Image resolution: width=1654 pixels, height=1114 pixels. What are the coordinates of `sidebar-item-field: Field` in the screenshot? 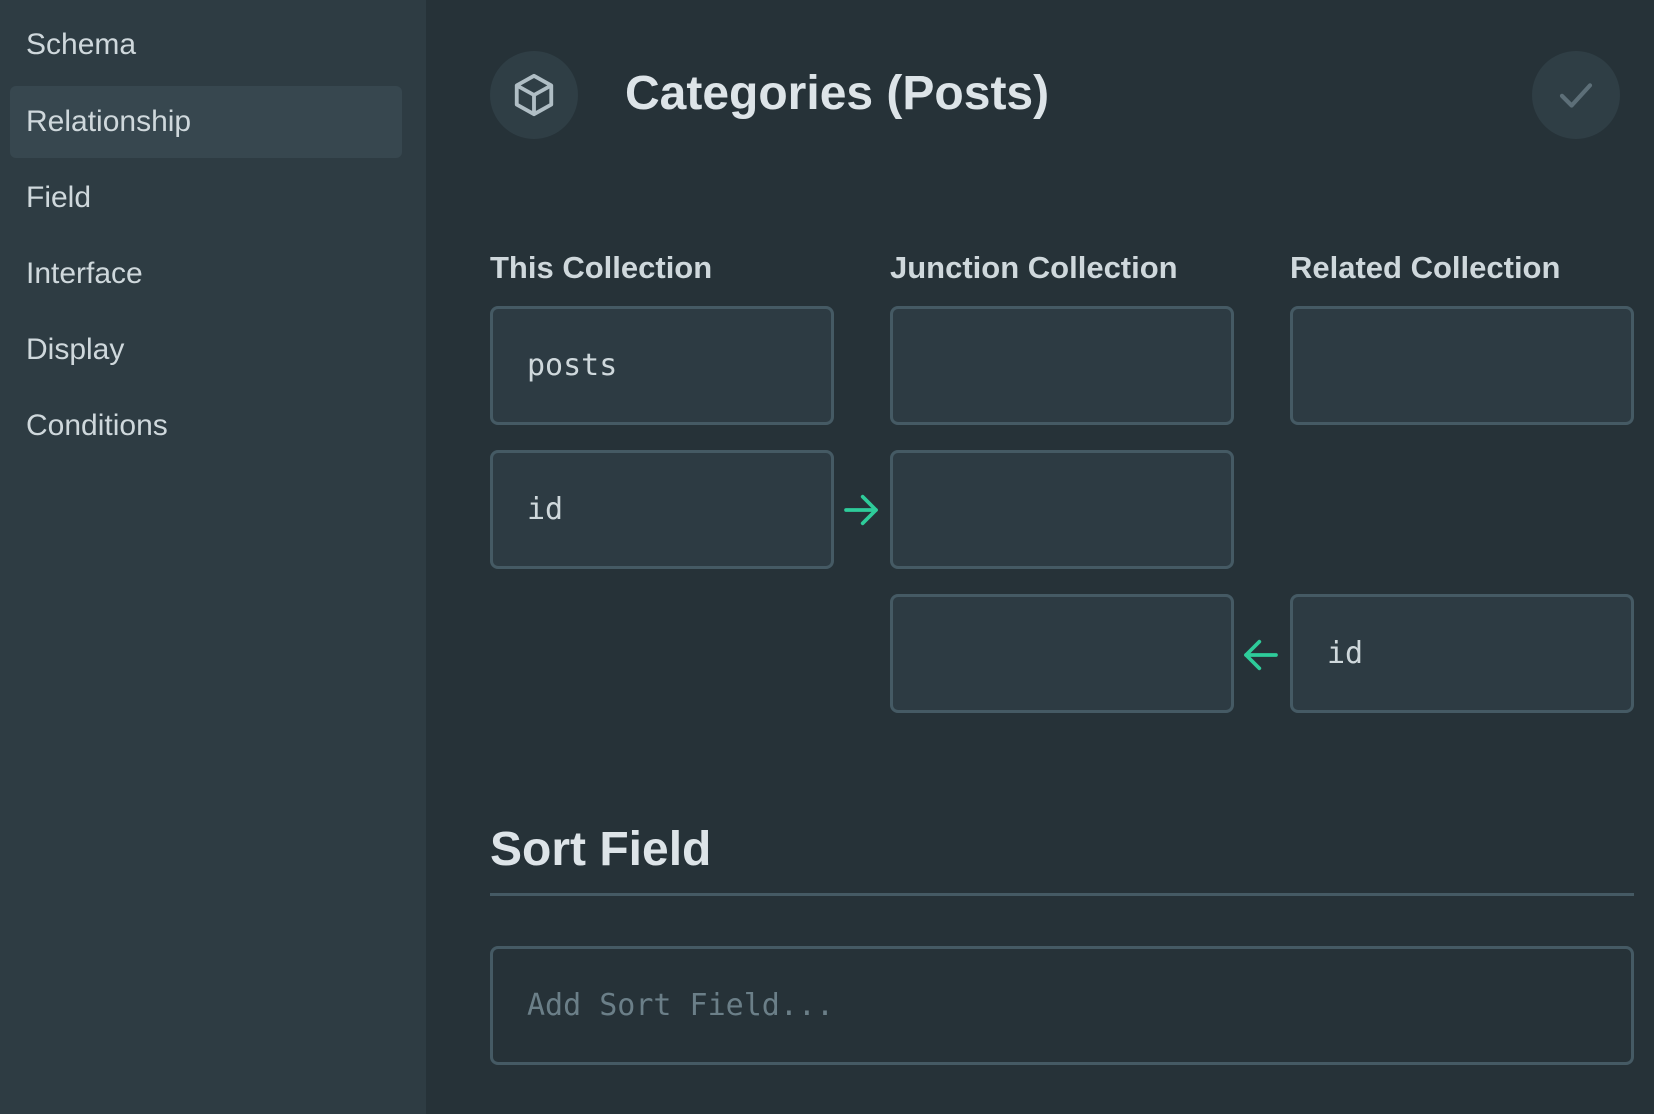 It's located at (206, 198).